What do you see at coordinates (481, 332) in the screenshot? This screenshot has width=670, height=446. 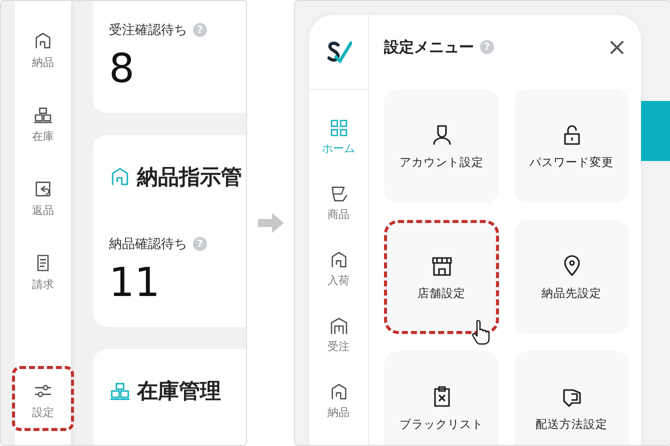 I see `hand-cursor-icon` at bounding box center [481, 332].